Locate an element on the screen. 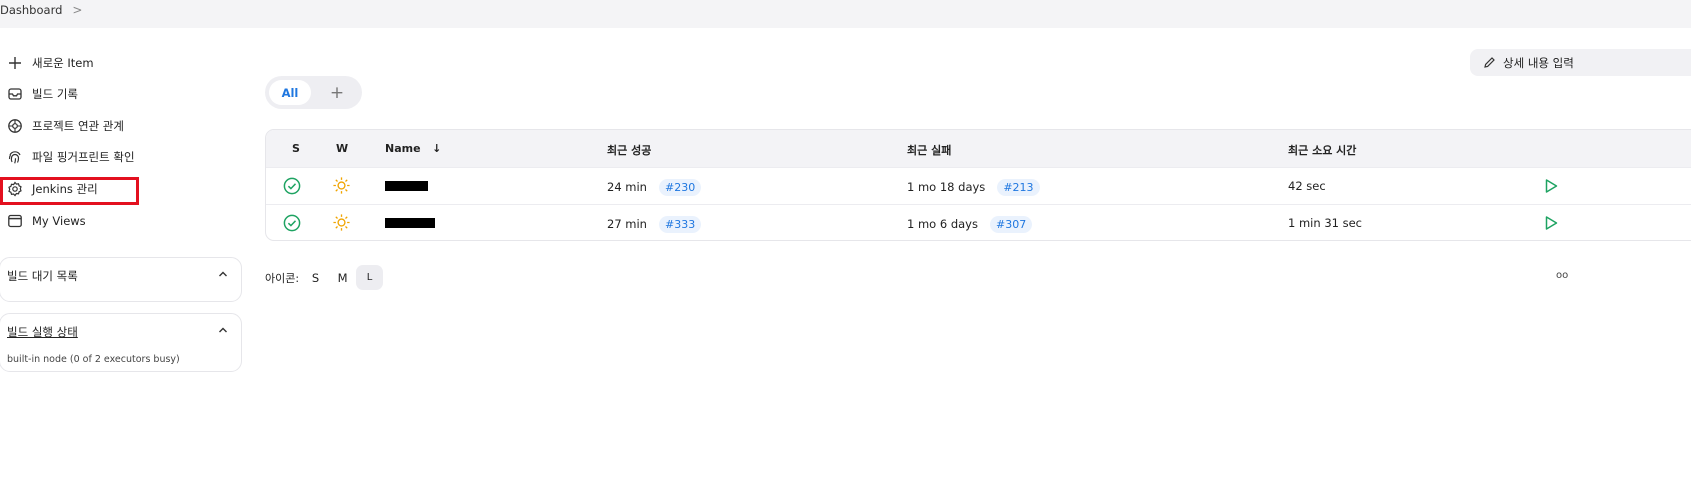 Image resolution: width=1691 pixels, height=481 pixels. header-last-failure: 최근 실패 is located at coordinates (929, 150).